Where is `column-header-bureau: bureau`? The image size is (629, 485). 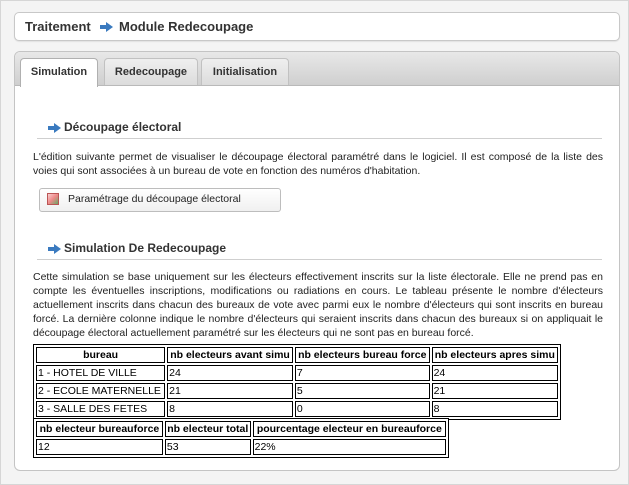 column-header-bureau: bureau is located at coordinates (101, 355).